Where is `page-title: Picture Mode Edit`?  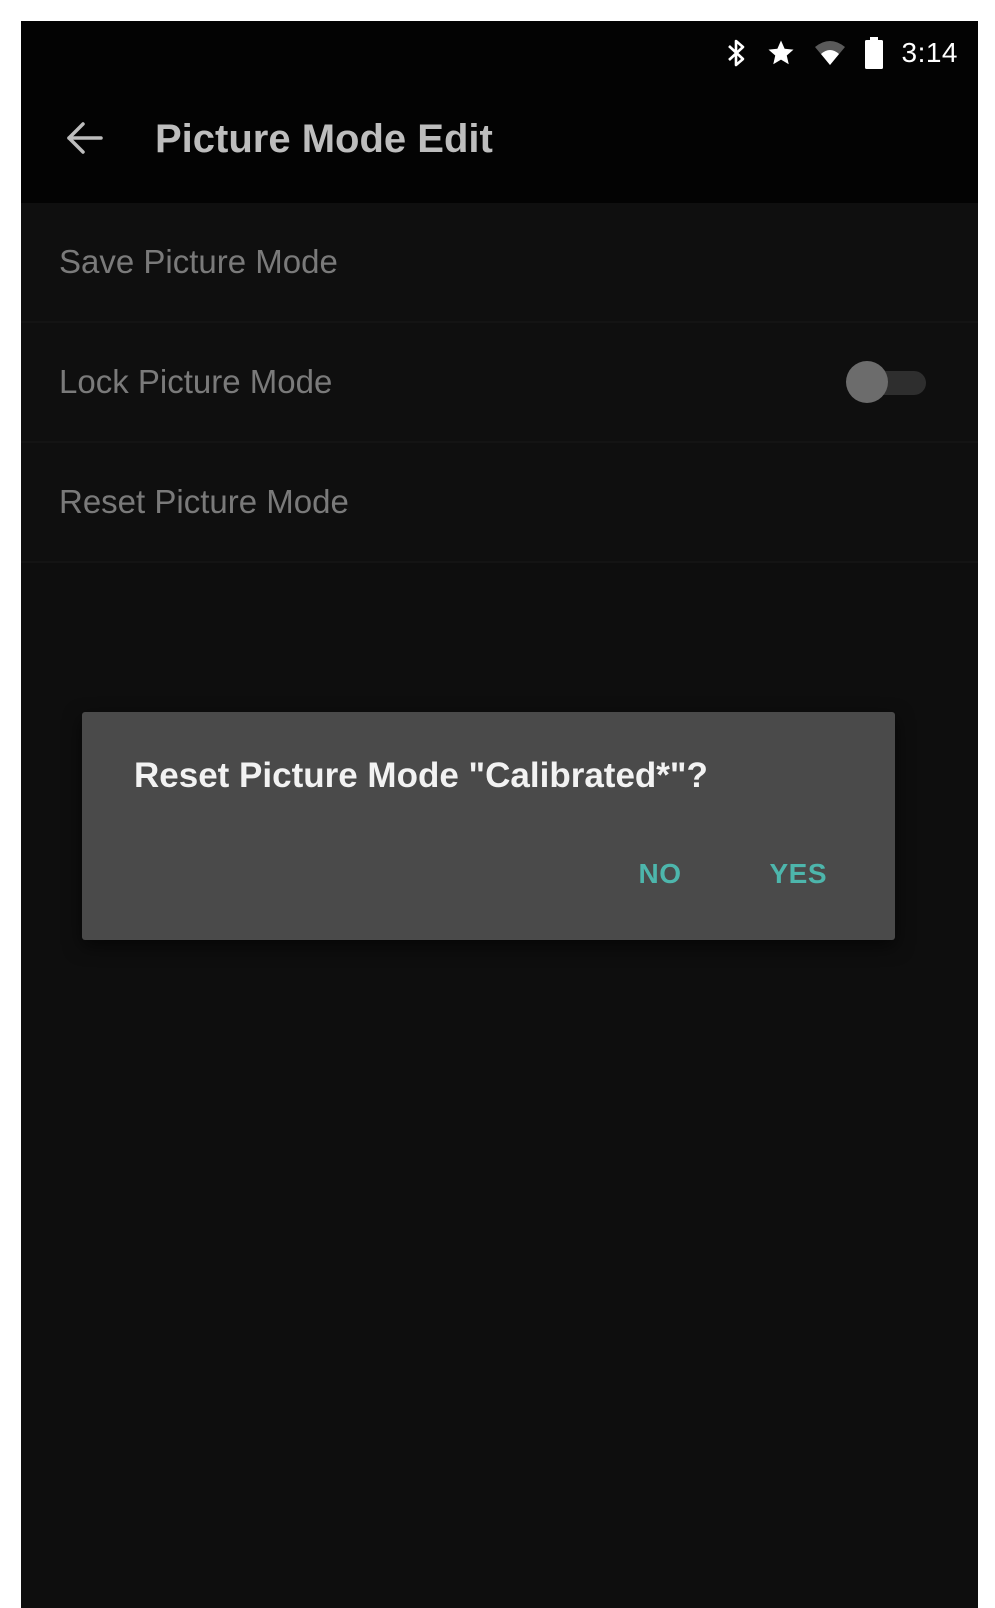
page-title: Picture Mode Edit is located at coordinates (324, 139).